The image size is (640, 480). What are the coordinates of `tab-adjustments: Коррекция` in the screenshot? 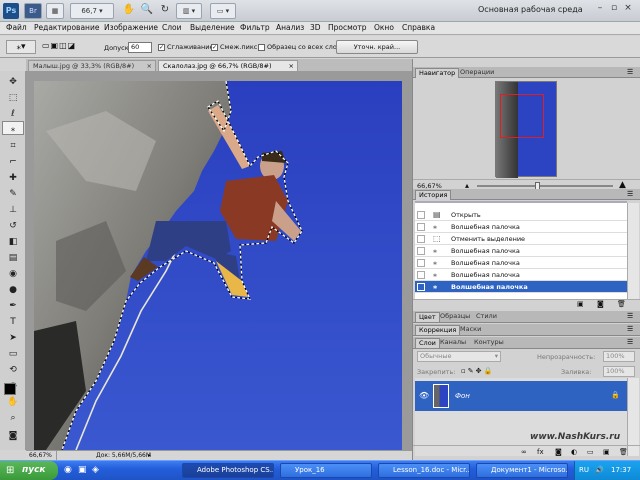 It's located at (438, 330).